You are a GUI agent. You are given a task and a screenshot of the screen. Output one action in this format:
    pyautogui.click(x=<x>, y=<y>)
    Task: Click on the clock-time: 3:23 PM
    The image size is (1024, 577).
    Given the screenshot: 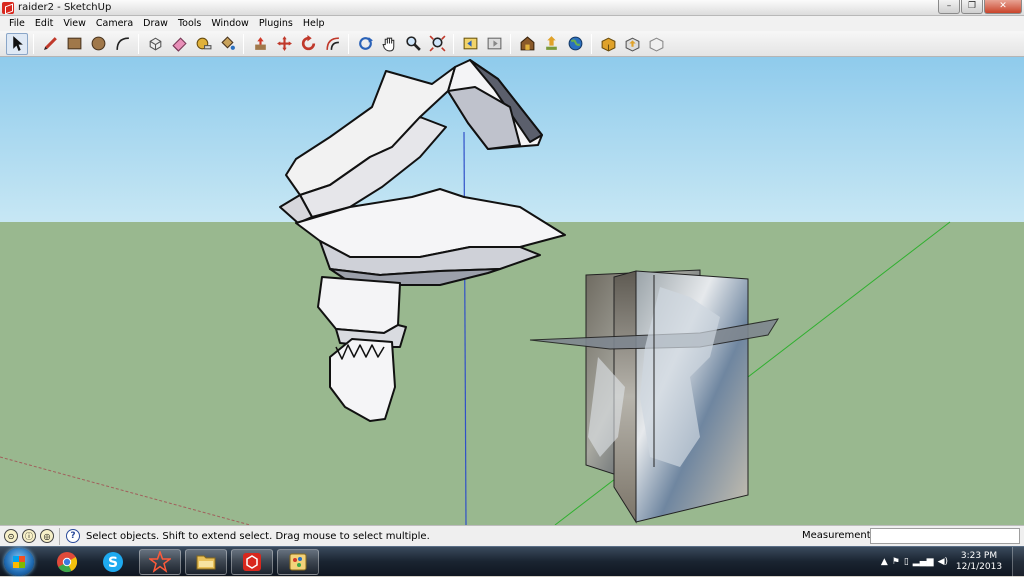 What is the action you would take?
    pyautogui.click(x=979, y=556)
    